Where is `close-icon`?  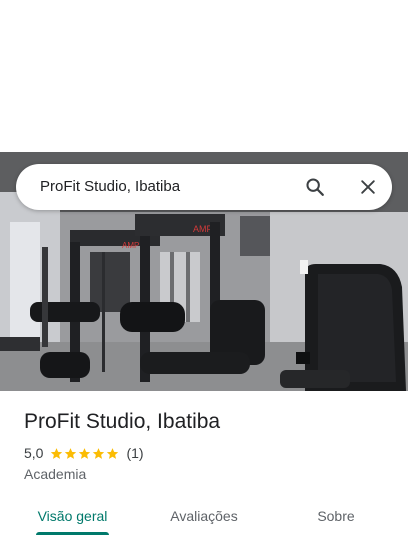 close-icon is located at coordinates (368, 187).